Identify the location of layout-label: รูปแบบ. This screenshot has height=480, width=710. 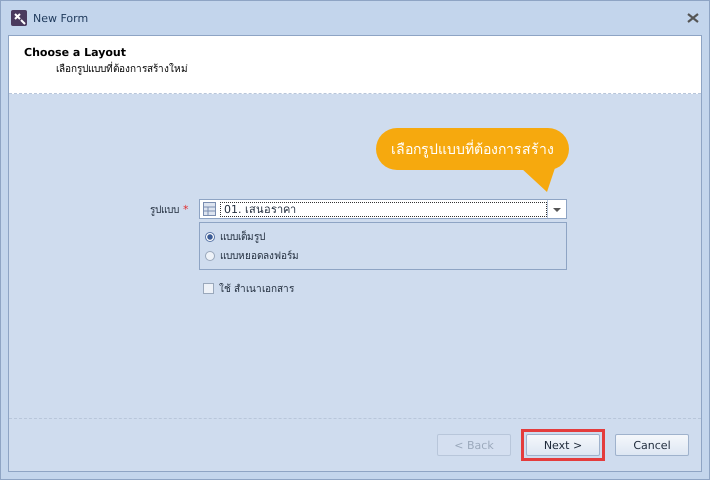
(164, 210).